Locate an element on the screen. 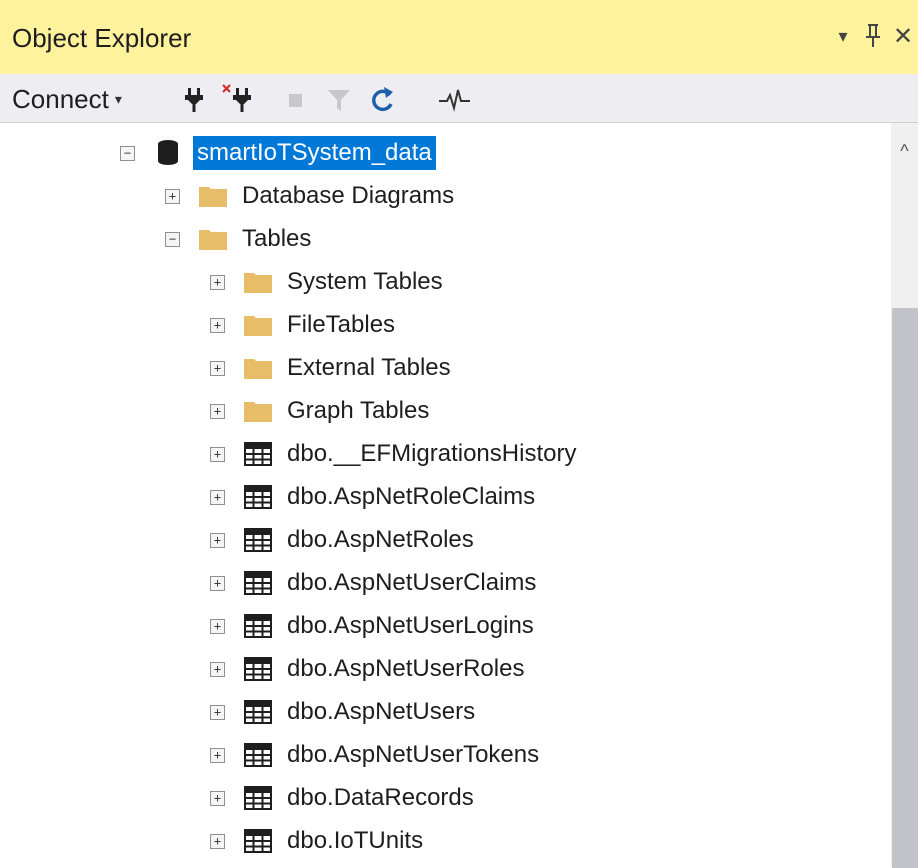 The height and width of the screenshot is (868, 918). pin-icon is located at coordinates (873, 36).